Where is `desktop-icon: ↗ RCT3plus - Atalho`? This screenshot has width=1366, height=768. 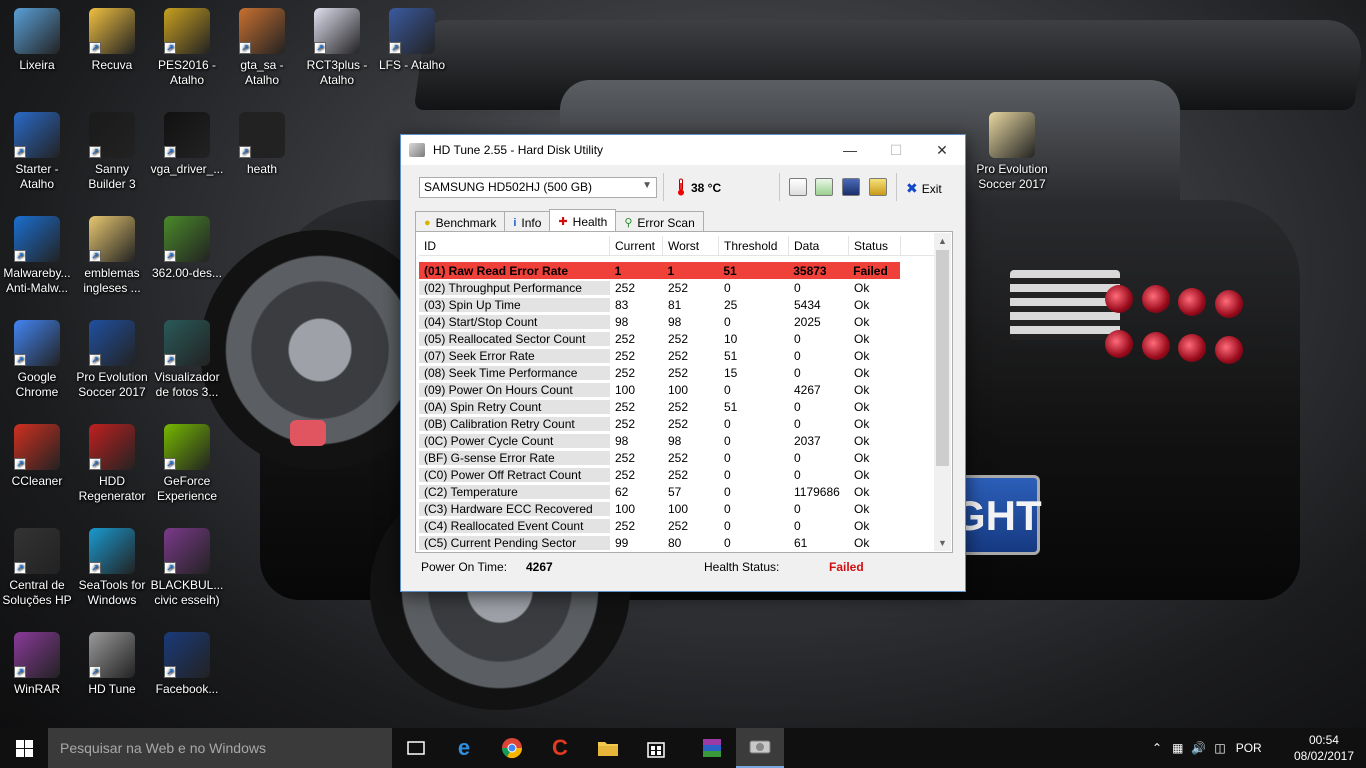 desktop-icon: ↗ RCT3plus - Atalho is located at coordinates (337, 48).